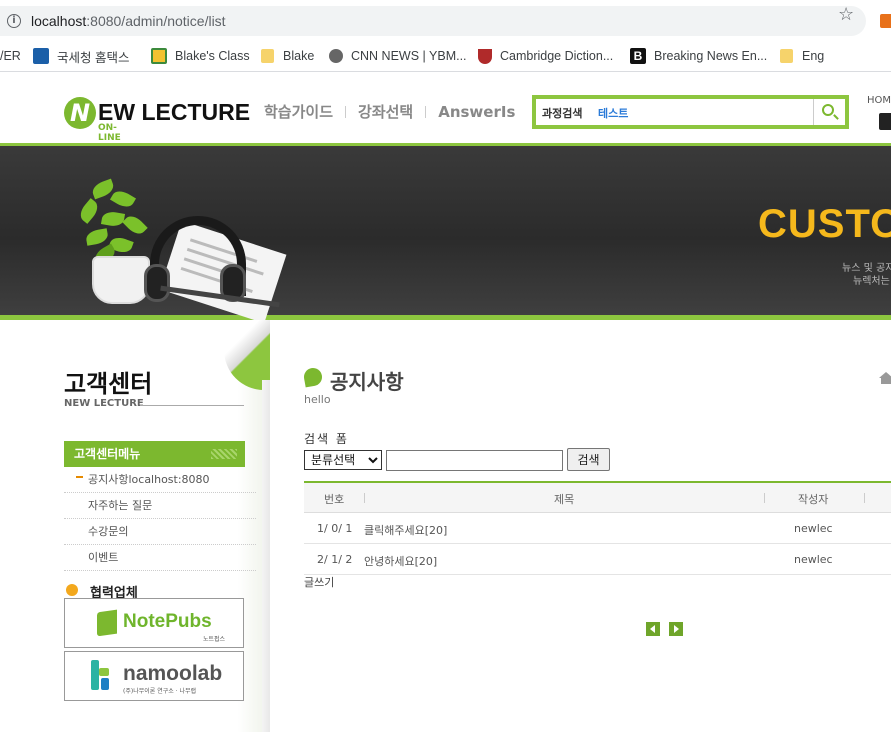 This screenshot has height=732, width=891. I want to click on bookmark-label: Eng, so click(813, 56).